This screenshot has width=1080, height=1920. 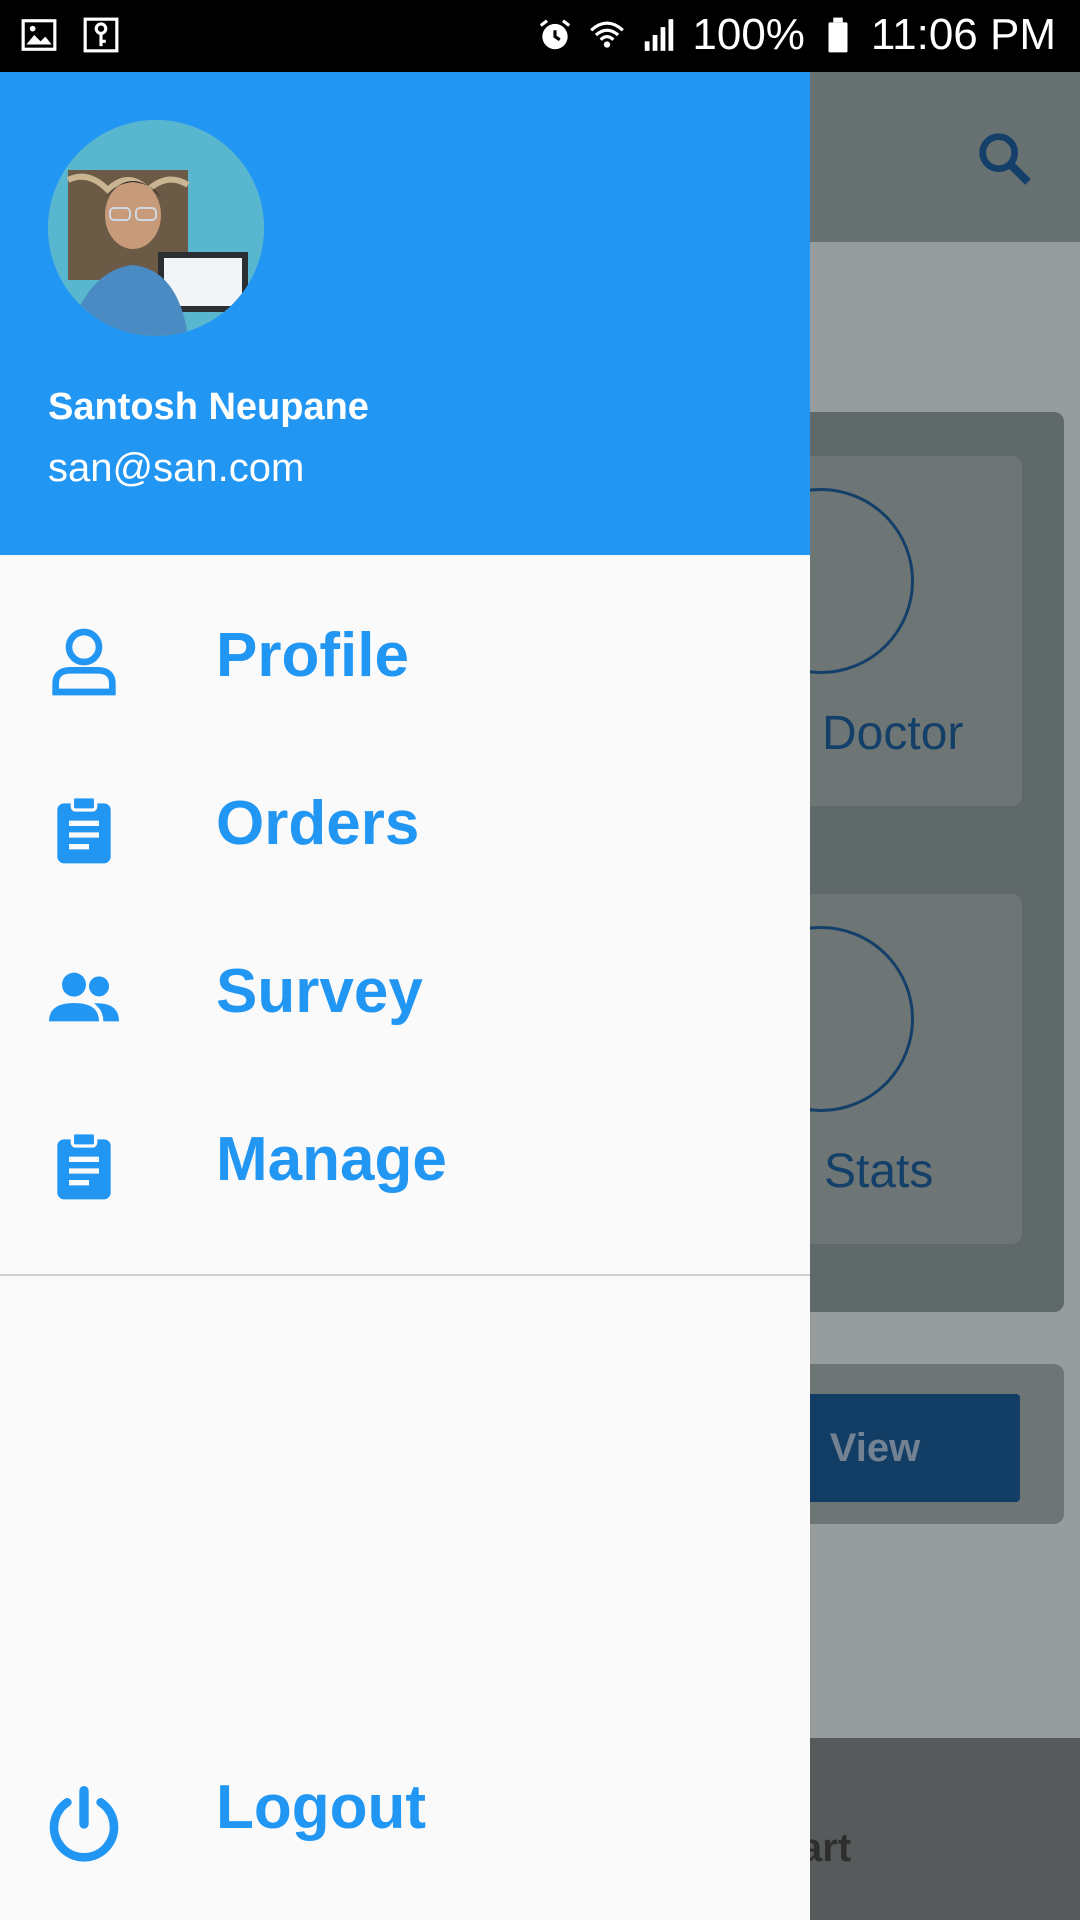 What do you see at coordinates (748, 34) in the screenshot?
I see `battery-percent: 100%` at bounding box center [748, 34].